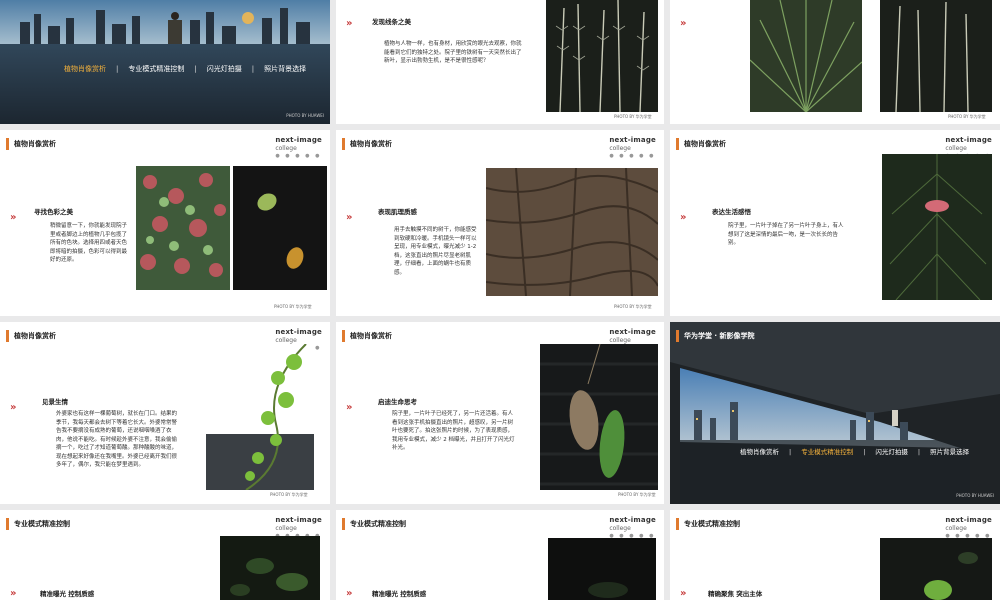 Image resolution: width=1000 pixels, height=600 pixels. Describe the element at coordinates (53, 212) in the screenshot. I see `slide-heading: 寻找色彩之美` at that location.